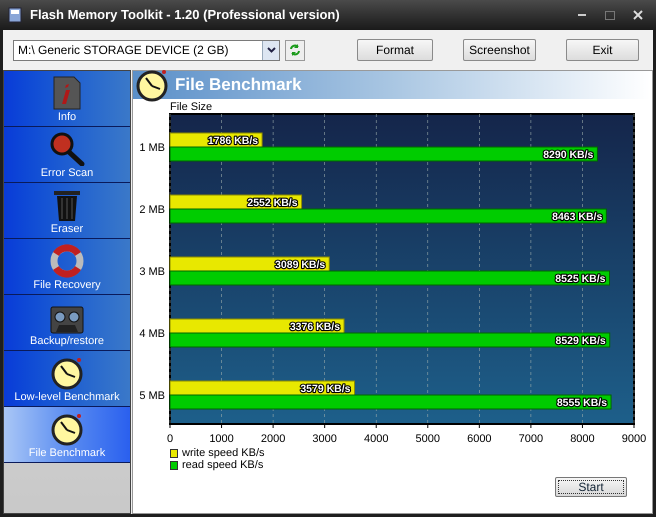 The width and height of the screenshot is (656, 517). Describe the element at coordinates (170, 439) in the screenshot. I see `tick-label: 0` at that location.